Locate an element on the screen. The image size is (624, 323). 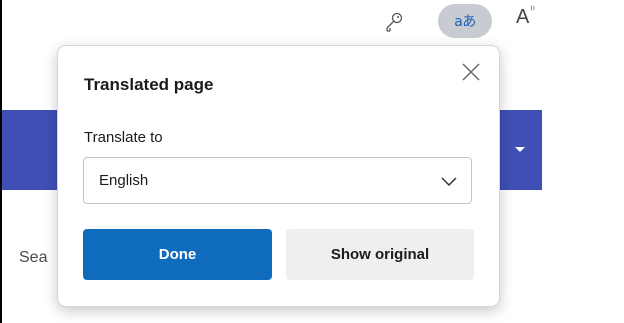
translate-icon: aあ is located at coordinates (465, 22).